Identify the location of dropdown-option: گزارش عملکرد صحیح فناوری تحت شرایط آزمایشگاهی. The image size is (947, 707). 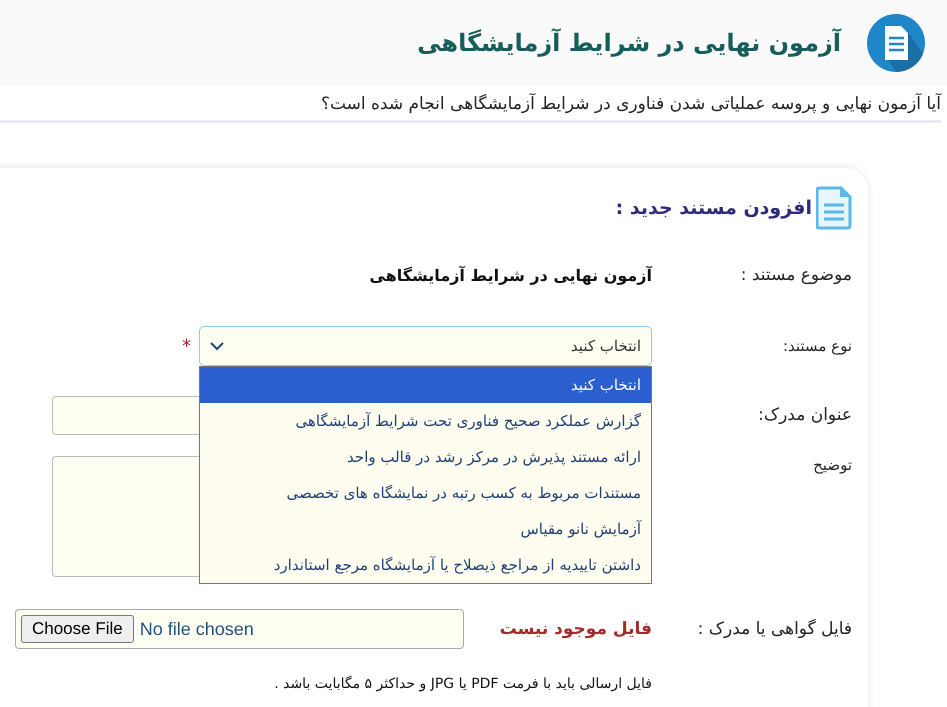
(425, 421).